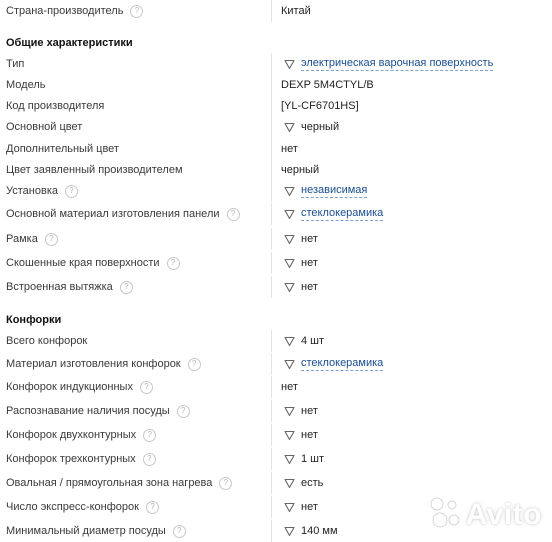 The height and width of the screenshot is (542, 552). Describe the element at coordinates (276, 11) in the screenshot. I see `spec-row: Страна-производитель? Китай` at that location.